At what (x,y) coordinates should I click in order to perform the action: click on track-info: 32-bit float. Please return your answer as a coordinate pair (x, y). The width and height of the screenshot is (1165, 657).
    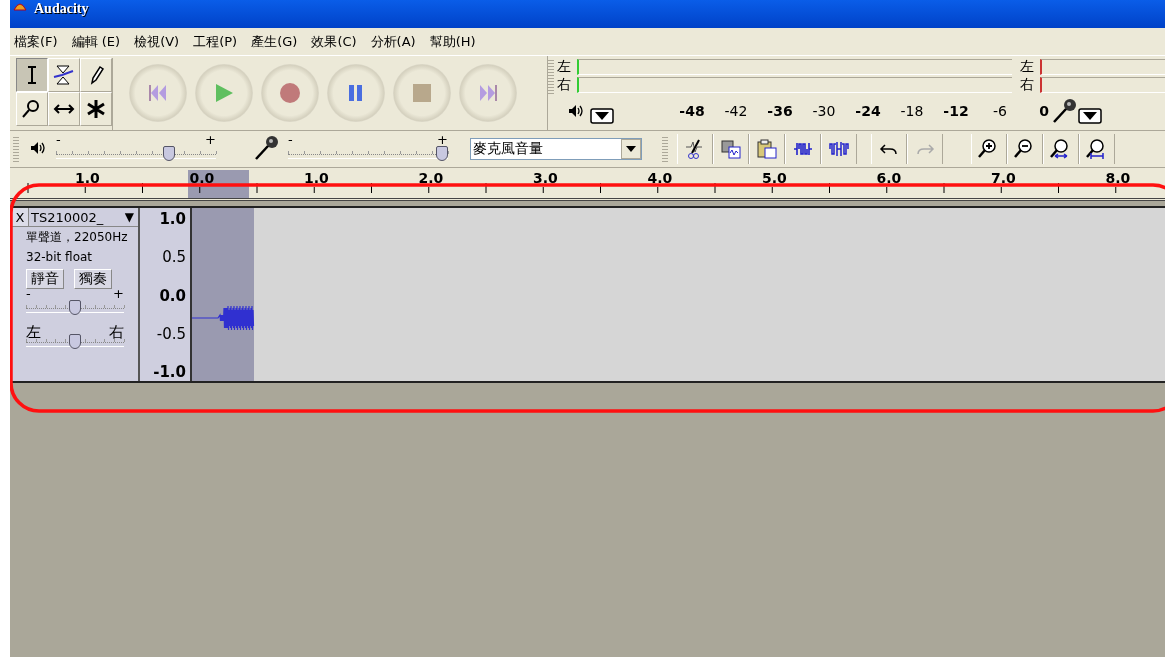
    Looking at the image, I should click on (60, 257).